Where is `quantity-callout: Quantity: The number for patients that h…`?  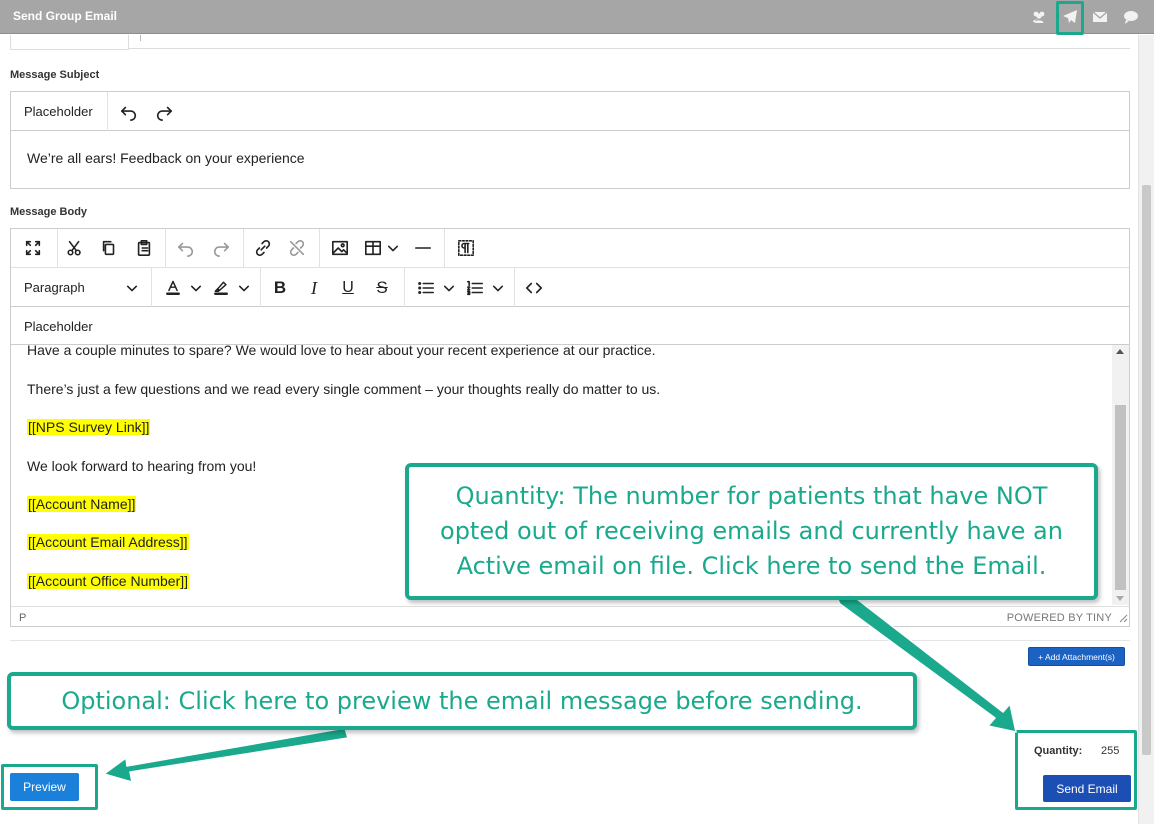
quantity-callout: Quantity: The number for patients that h… is located at coordinates (751, 531).